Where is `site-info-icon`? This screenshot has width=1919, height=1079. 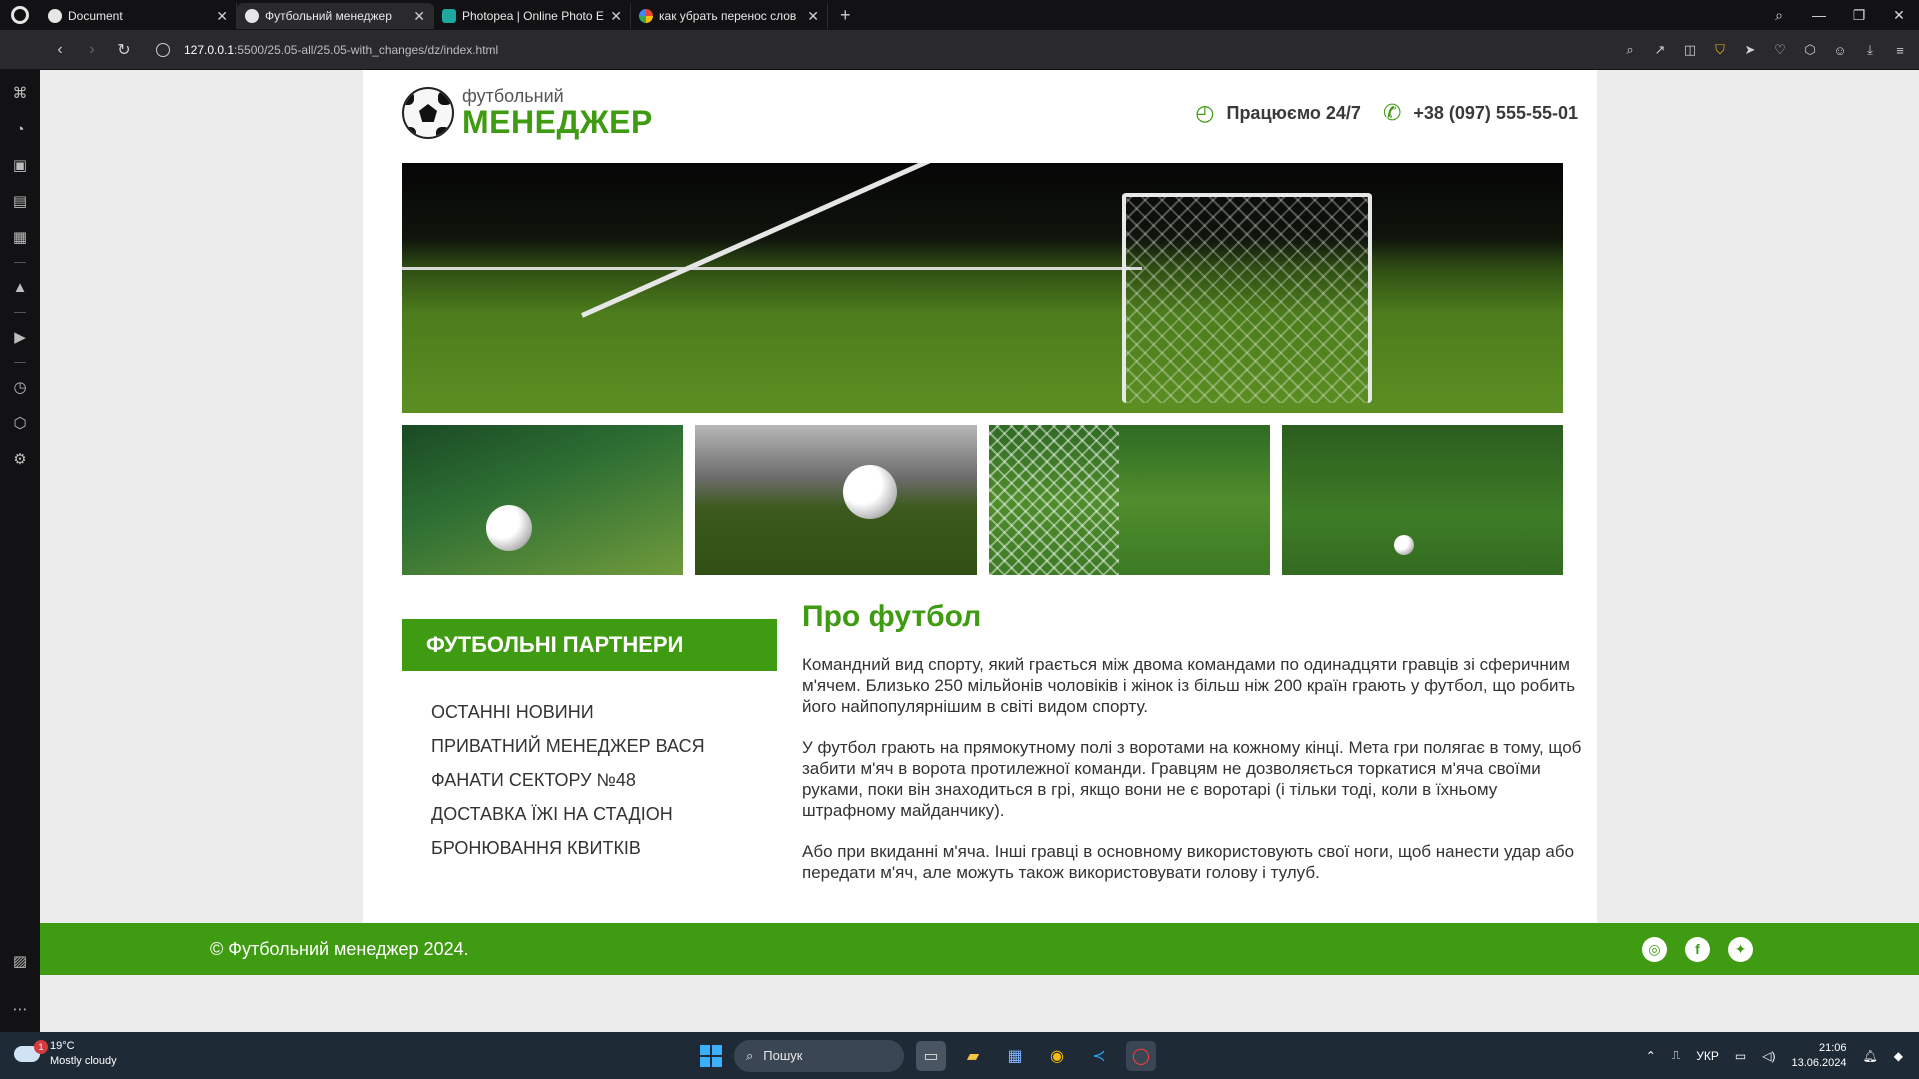
site-info-icon is located at coordinates (163, 49).